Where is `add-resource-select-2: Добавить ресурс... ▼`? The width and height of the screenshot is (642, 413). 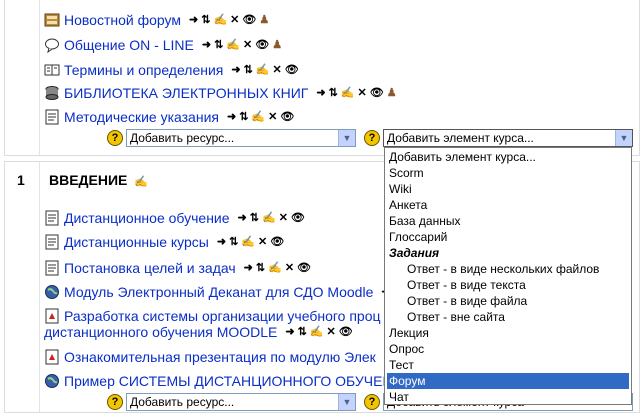 add-resource-select-2: Добавить ресурс... ▼ is located at coordinates (241, 402).